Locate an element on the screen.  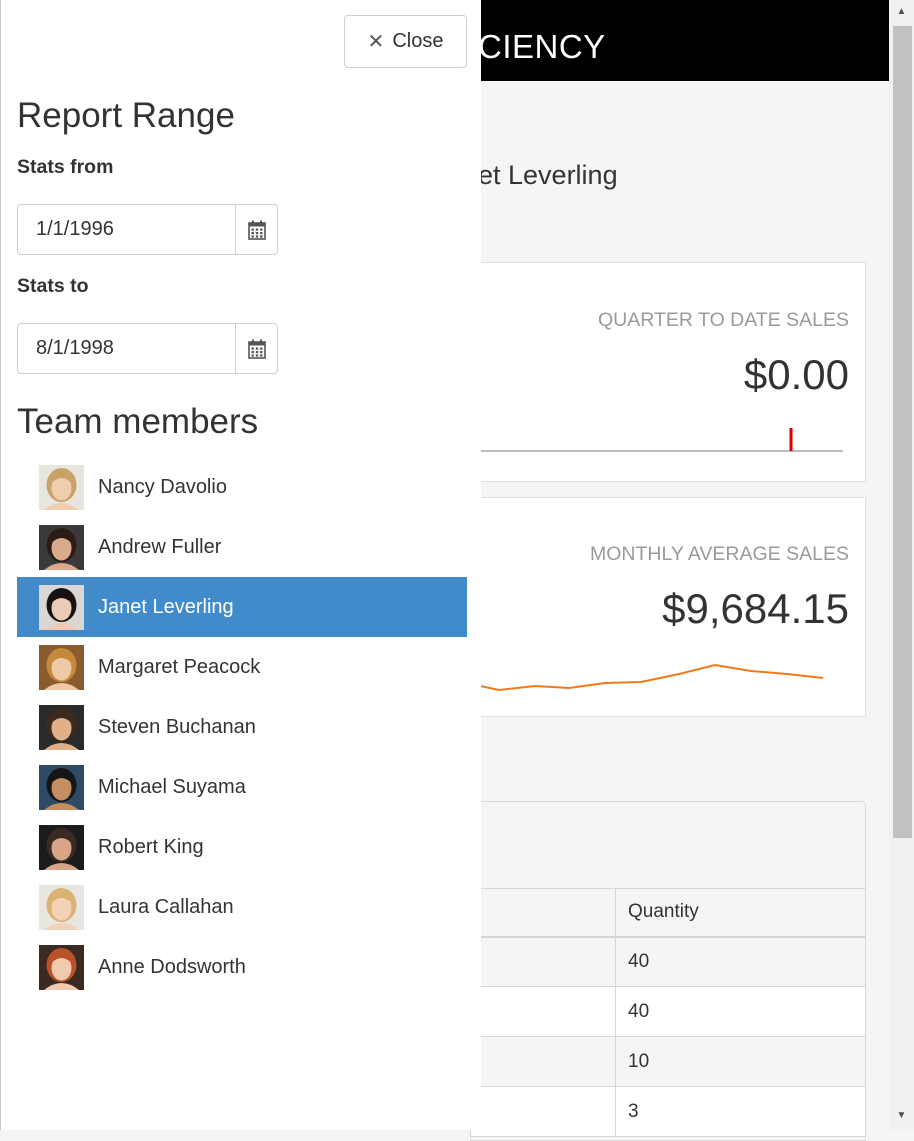
stats-from-label: Stats from is located at coordinates (65, 167).